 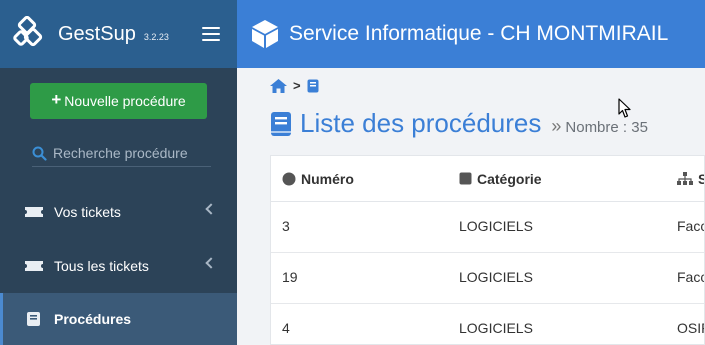 What do you see at coordinates (87, 212) in the screenshot?
I see `sidebar-item-label: Vos tickets` at bounding box center [87, 212].